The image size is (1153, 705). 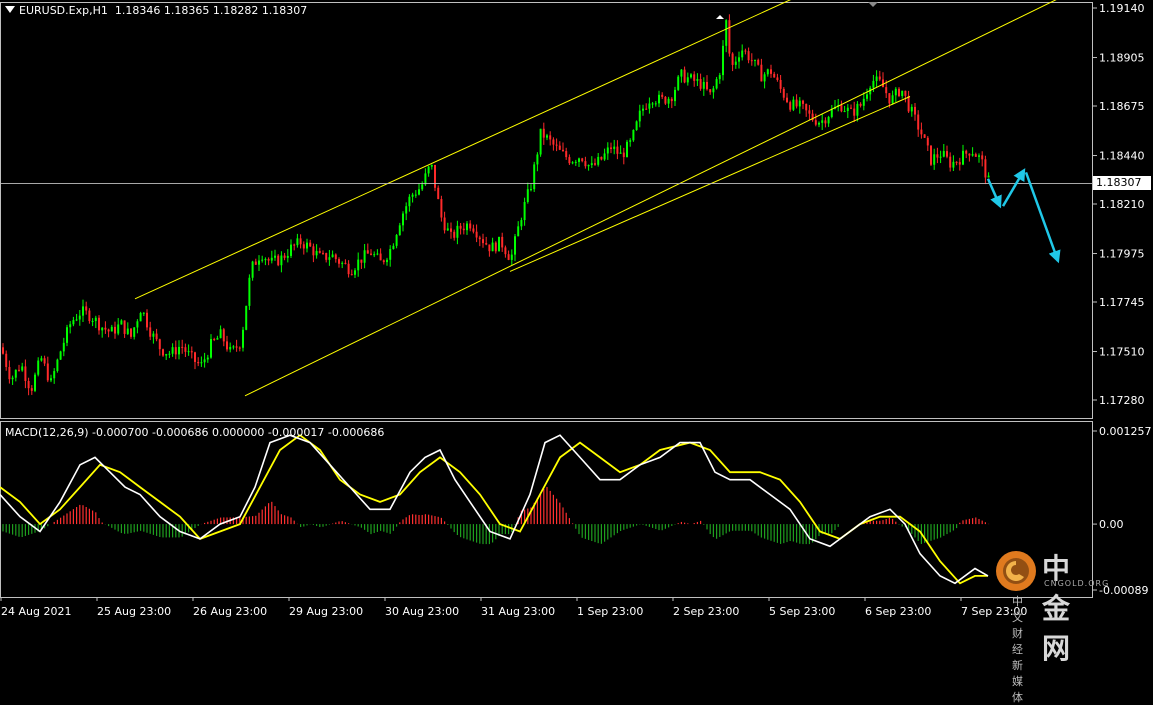 What do you see at coordinates (422, 611) in the screenshot?
I see `time-axis-label: 30 Aug 23:00` at bounding box center [422, 611].